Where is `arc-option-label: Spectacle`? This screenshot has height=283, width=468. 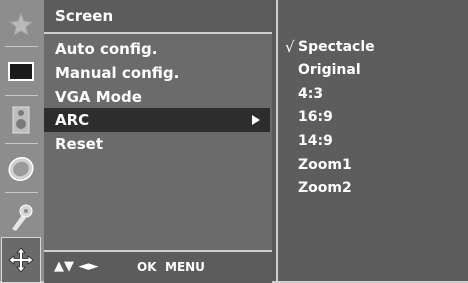
arc-option-label: Spectacle is located at coordinates (336, 47).